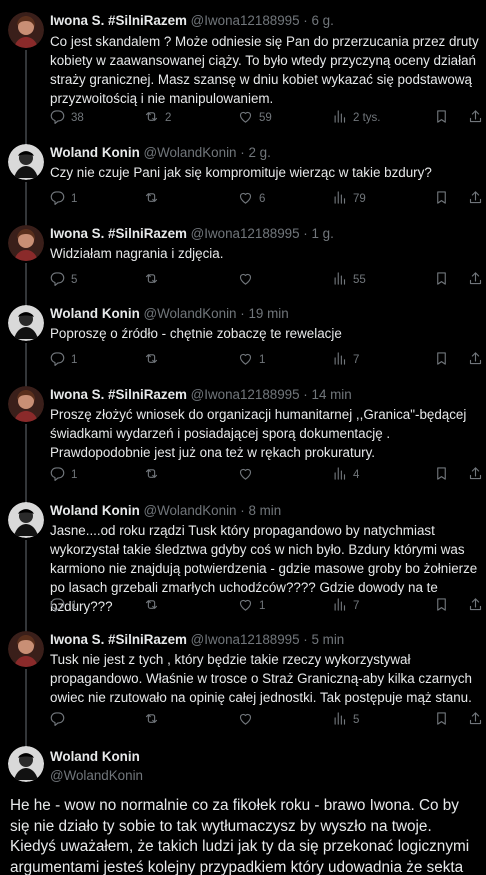 This screenshot has height=875, width=486. I want to click on views-button: 4, so click(345, 475).